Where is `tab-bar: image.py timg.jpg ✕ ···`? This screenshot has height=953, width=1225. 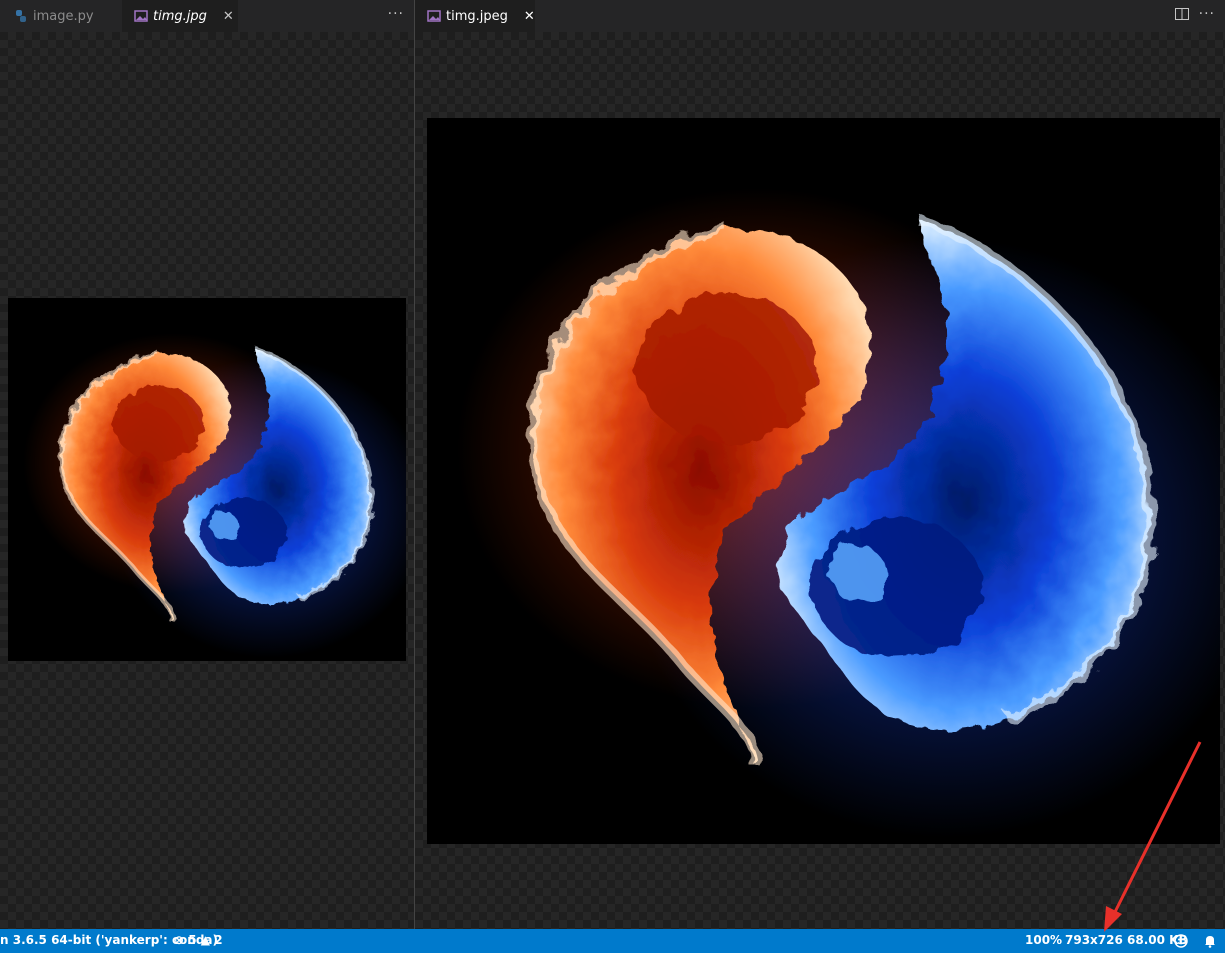
tab-bar: image.py timg.jpg ✕ ··· is located at coordinates (207, 16).